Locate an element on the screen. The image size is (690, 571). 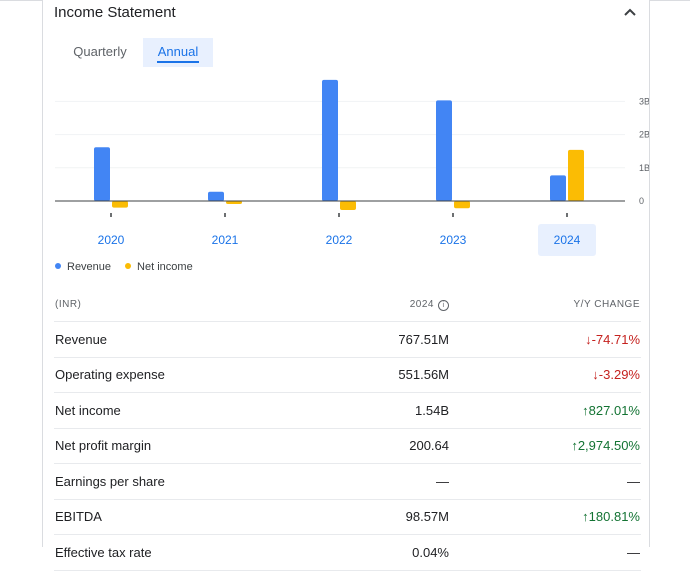
section-title: Income Statement is located at coordinates (115, 12).